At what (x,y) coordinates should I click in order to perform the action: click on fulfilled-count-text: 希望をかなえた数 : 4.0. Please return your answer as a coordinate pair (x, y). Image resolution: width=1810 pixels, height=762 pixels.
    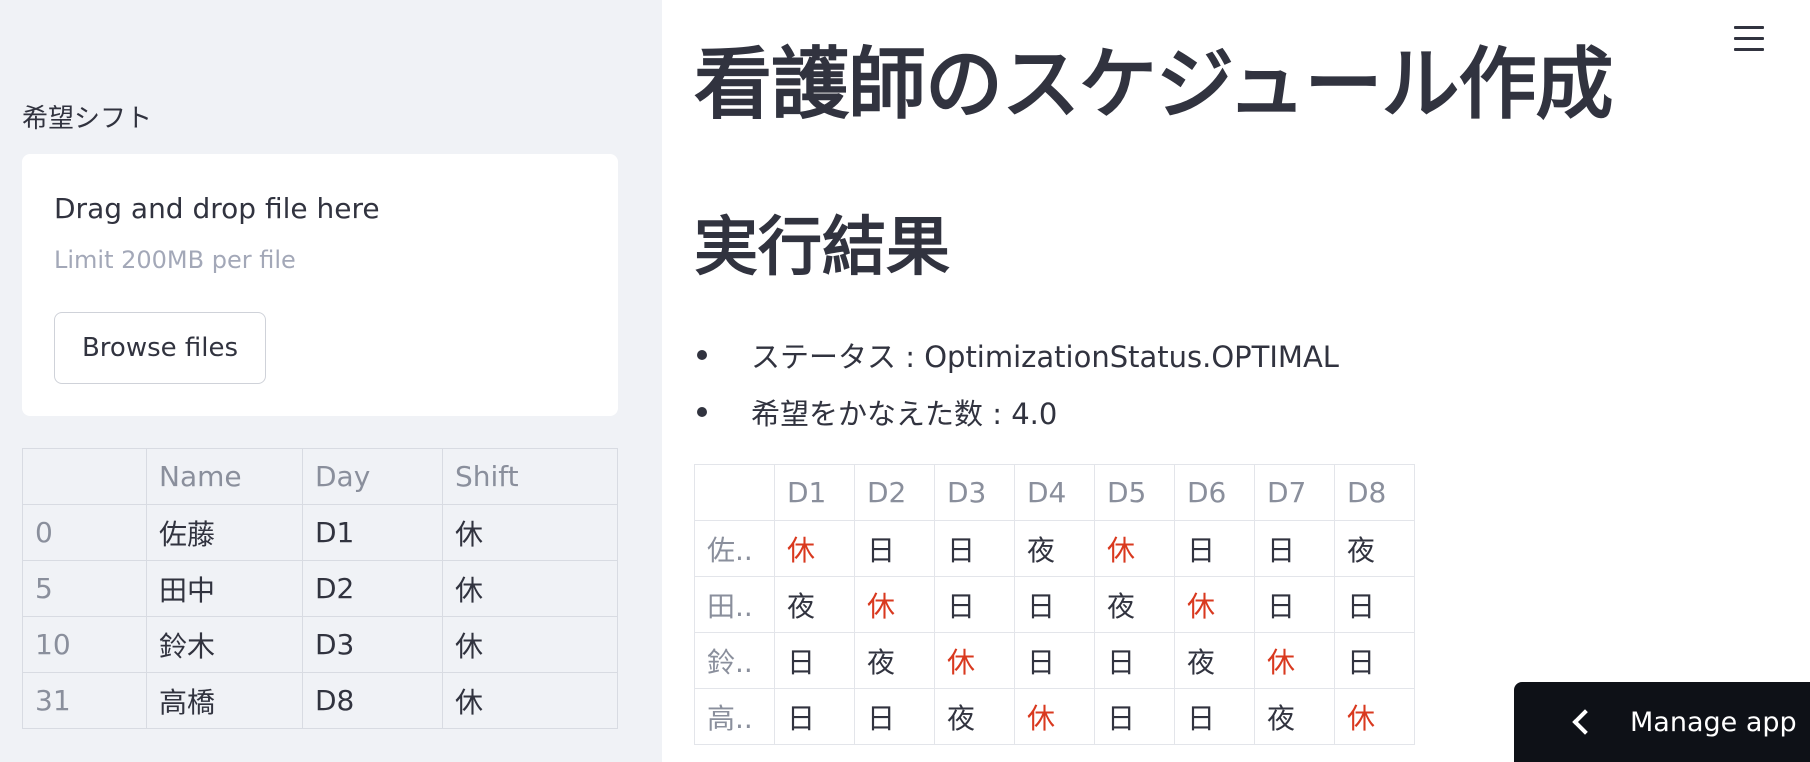
    Looking at the image, I should click on (904, 413).